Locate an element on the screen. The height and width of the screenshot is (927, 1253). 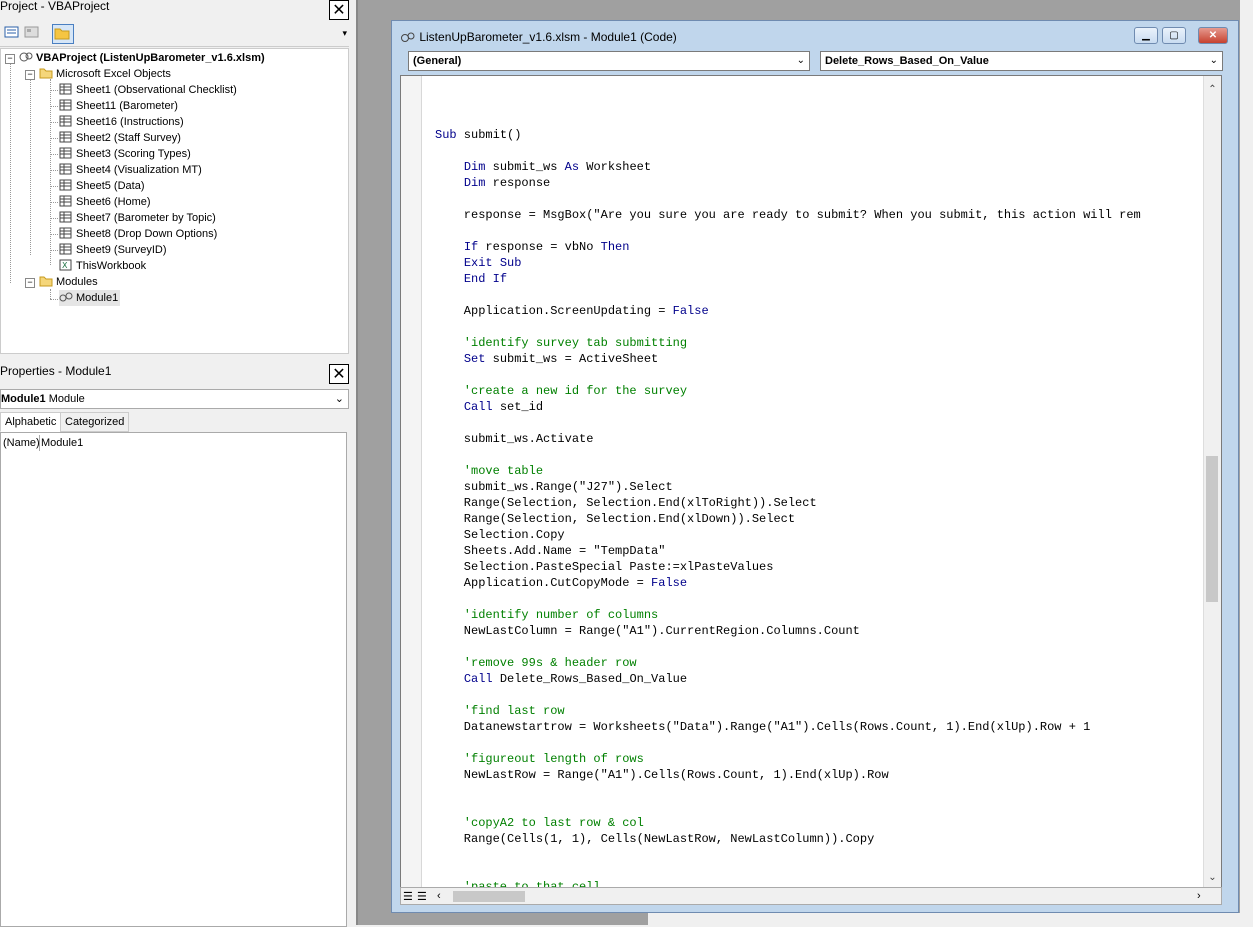
tree-sheet-item: Sheet11 (Barometer) is located at coordinates (118, 106).